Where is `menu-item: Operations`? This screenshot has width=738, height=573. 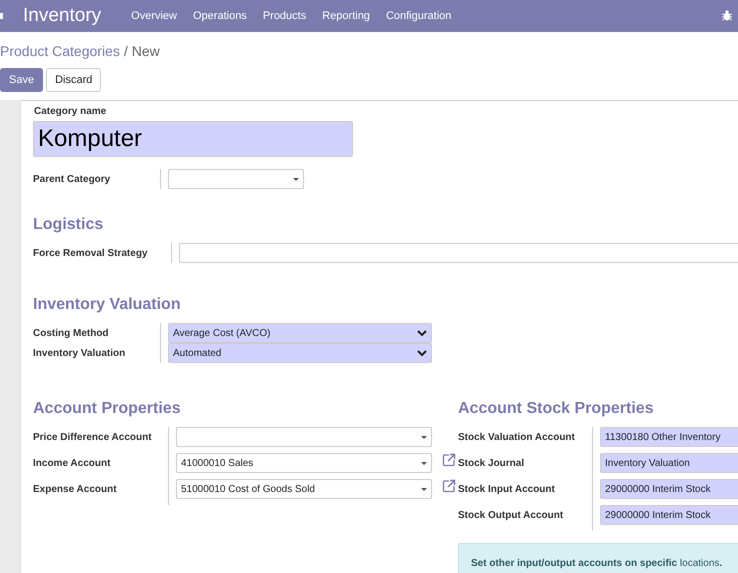
menu-item: Operations is located at coordinates (220, 16).